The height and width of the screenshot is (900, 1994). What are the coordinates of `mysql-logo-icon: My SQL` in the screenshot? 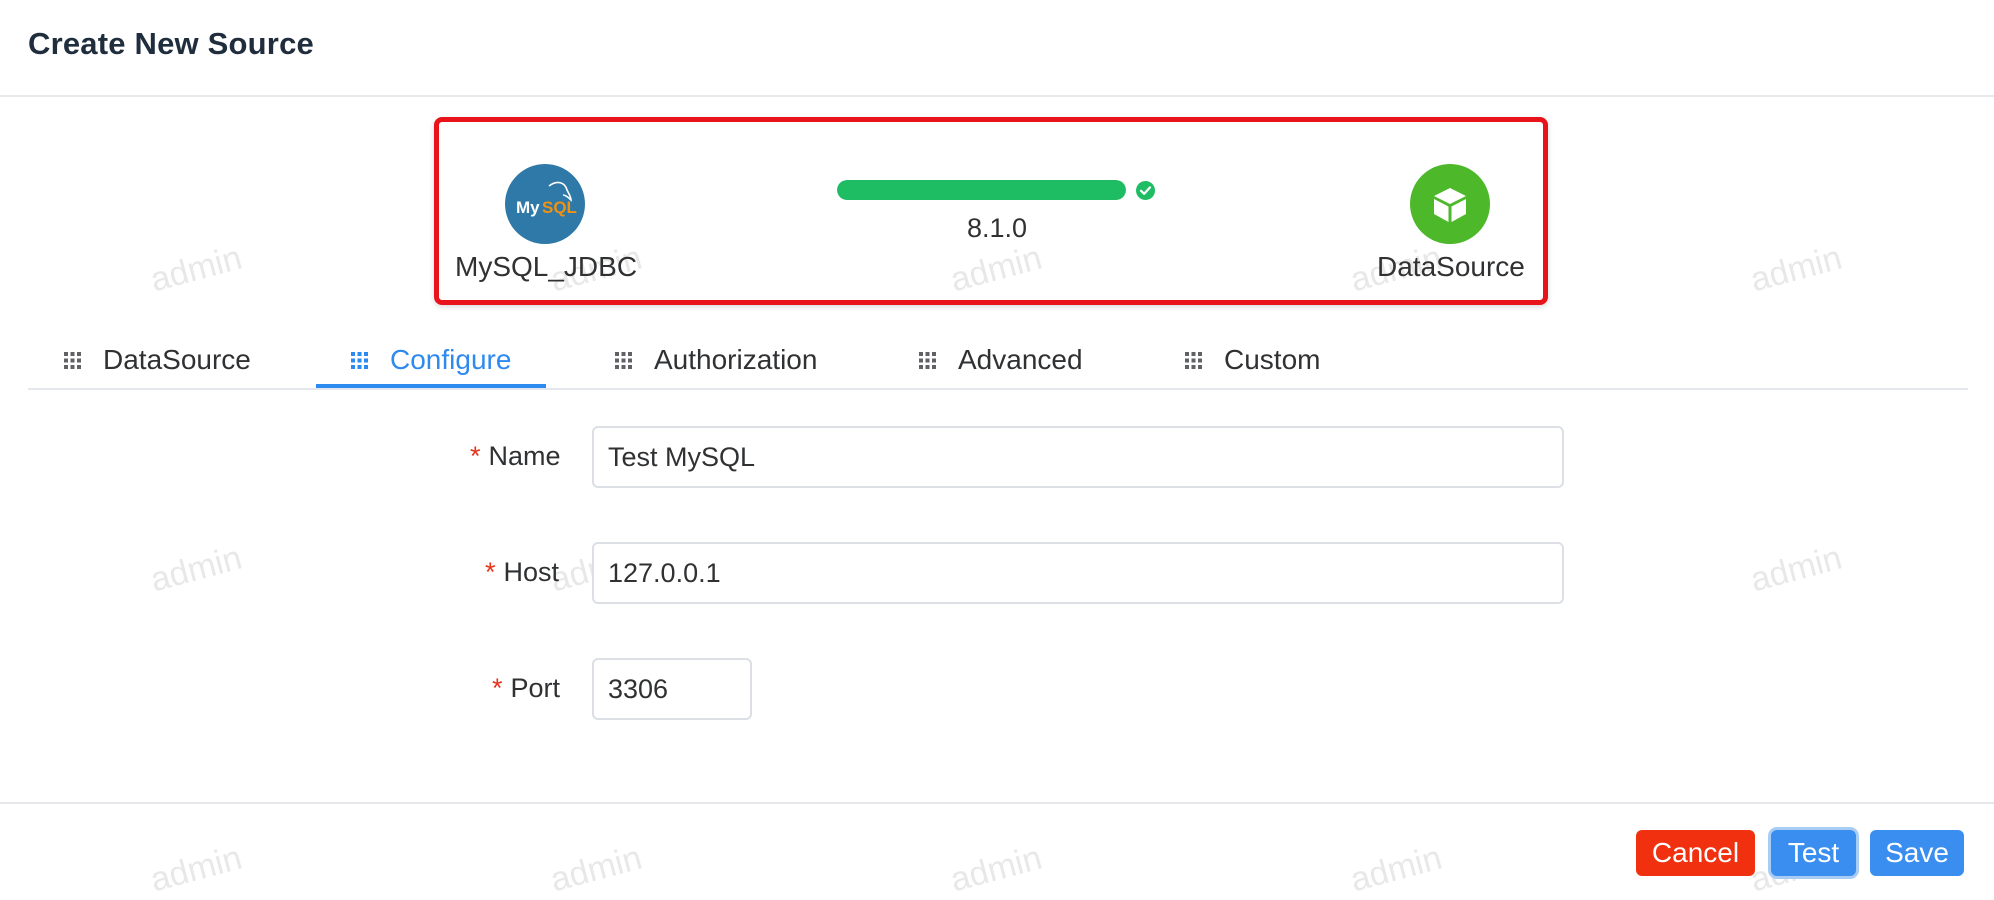 It's located at (545, 204).